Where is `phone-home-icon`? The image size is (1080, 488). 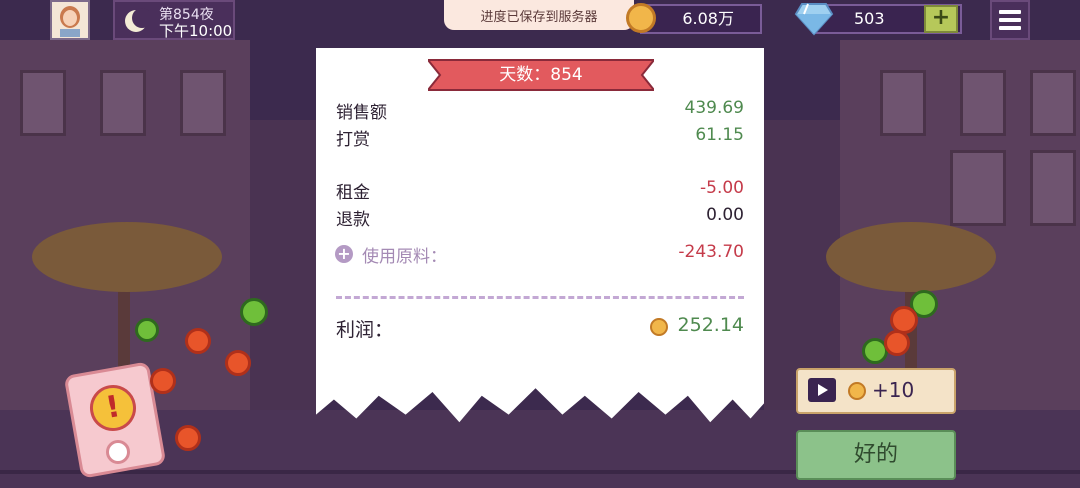 phone-home-icon is located at coordinates (118, 452).